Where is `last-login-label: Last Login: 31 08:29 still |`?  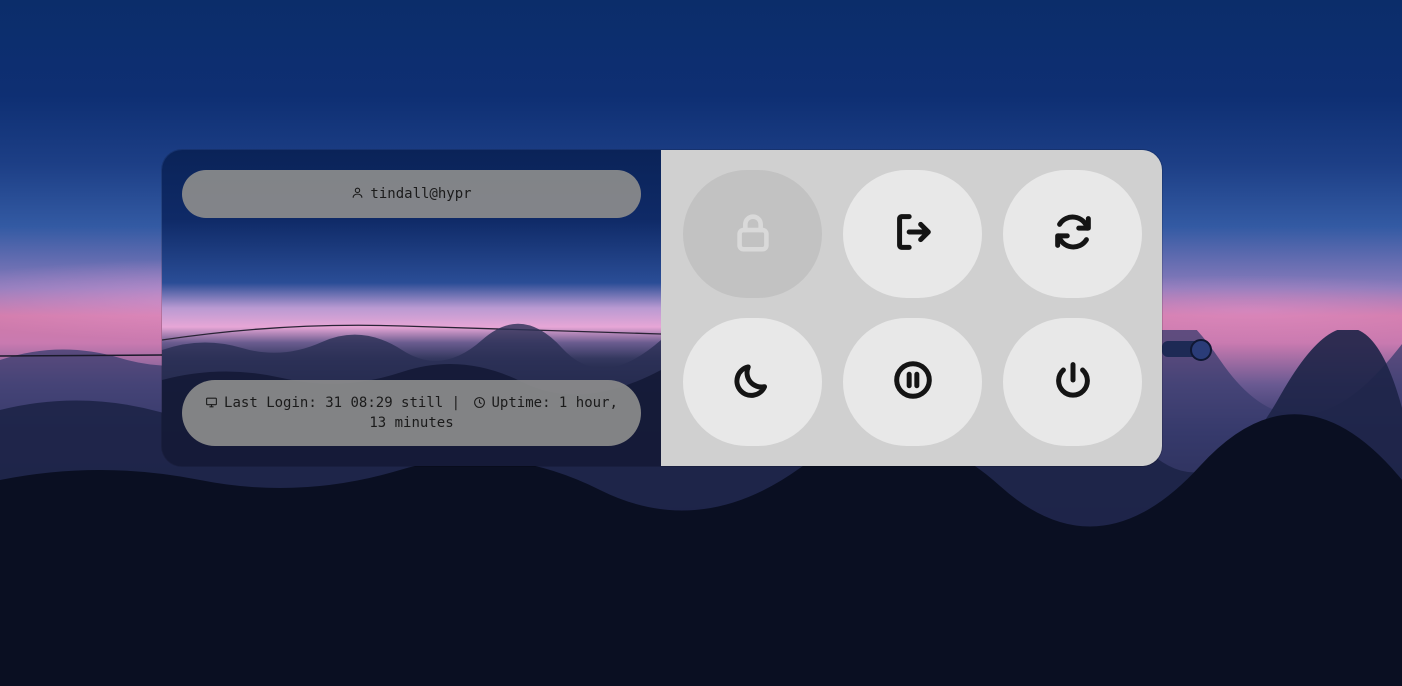 last-login-label: Last Login: 31 08:29 still | is located at coordinates (342, 403).